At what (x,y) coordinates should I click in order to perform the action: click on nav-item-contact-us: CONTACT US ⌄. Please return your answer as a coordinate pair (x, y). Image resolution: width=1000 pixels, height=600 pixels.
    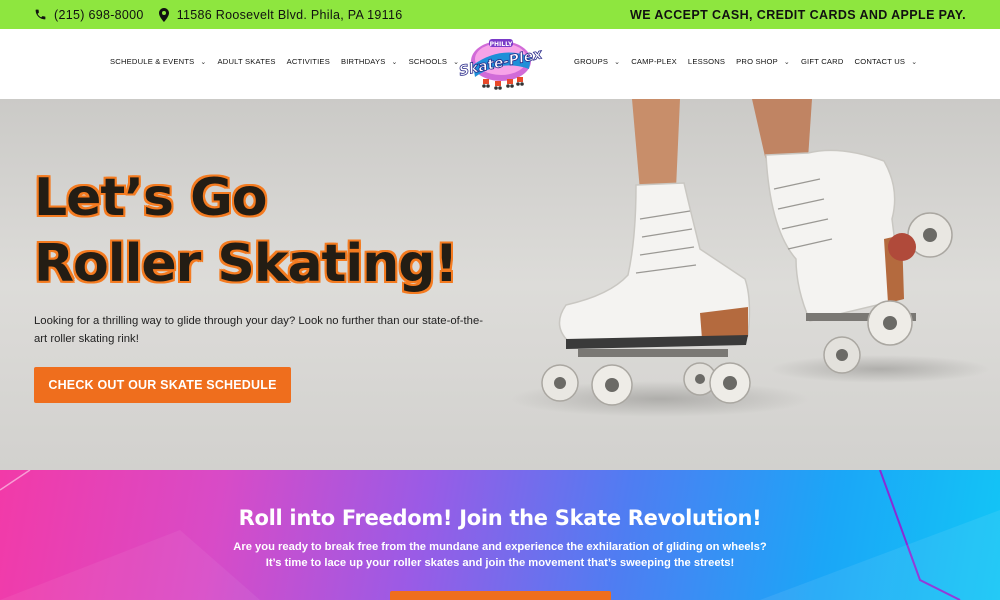
    Looking at the image, I should click on (886, 61).